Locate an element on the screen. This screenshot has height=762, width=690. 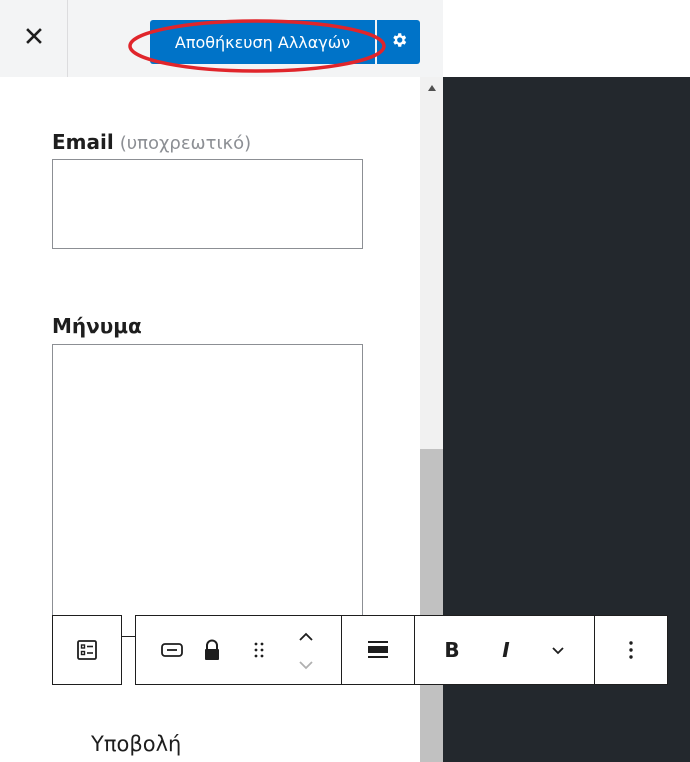
form-block-icon is located at coordinates (87, 650).